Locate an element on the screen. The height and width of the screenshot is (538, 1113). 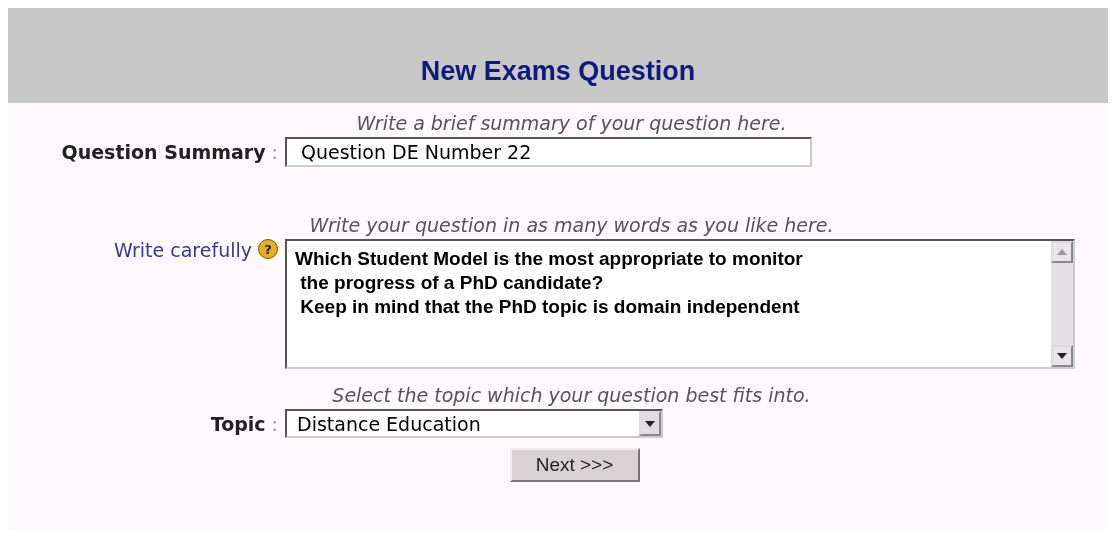
summary-hint: Write a brief summary of your question here. is located at coordinates (571, 123).